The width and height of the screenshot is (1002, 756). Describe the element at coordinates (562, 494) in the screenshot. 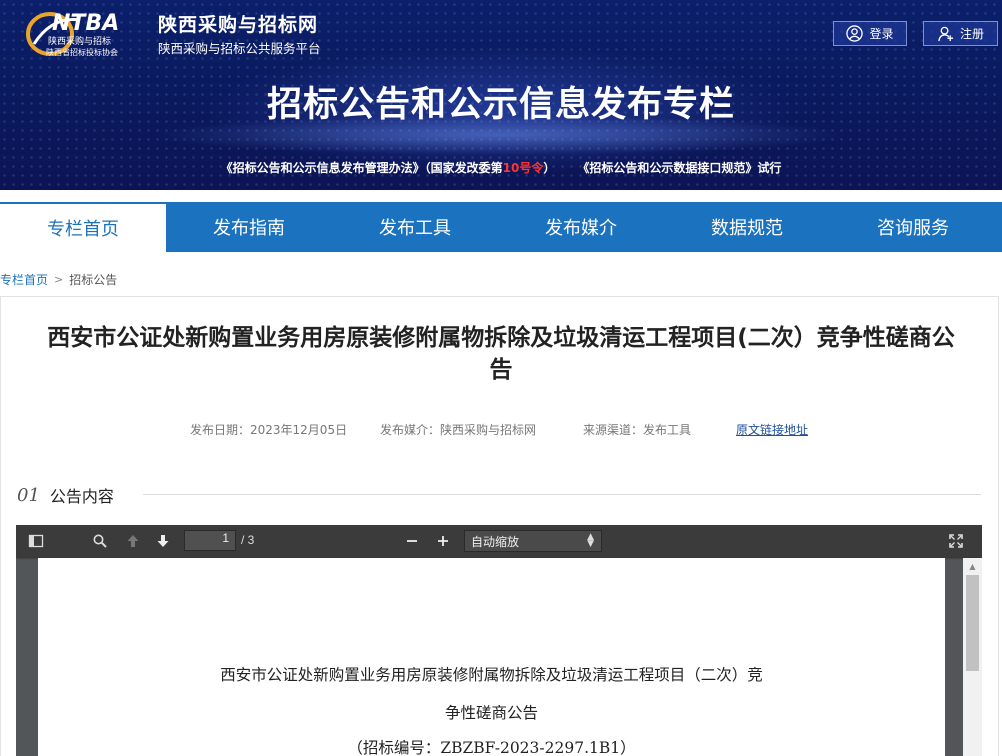

I see `section-divider` at that location.